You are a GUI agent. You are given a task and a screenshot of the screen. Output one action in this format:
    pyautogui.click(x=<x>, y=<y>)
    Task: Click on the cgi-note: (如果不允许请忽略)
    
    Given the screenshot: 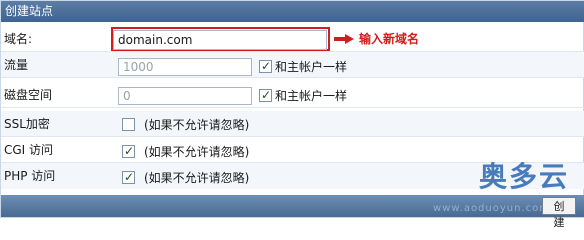 What is the action you would take?
    pyautogui.click(x=197, y=152)
    